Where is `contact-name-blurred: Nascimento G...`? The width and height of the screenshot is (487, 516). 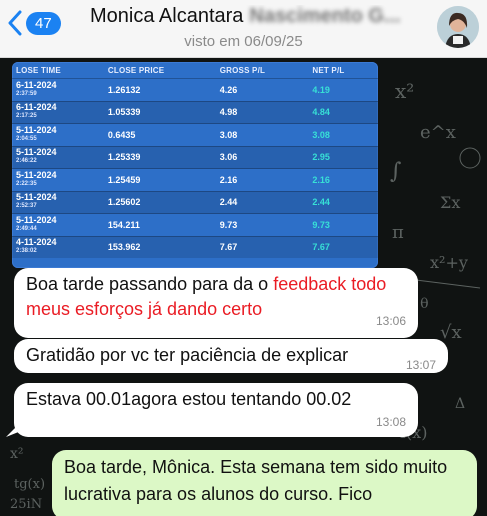
contact-name-blurred: Nascimento G... is located at coordinates (325, 16).